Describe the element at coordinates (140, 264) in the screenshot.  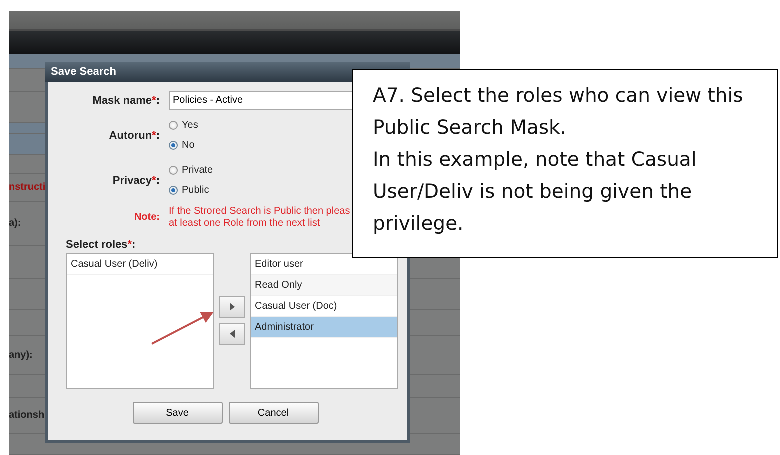
I see `list-item: Casual User (Deliv)` at that location.